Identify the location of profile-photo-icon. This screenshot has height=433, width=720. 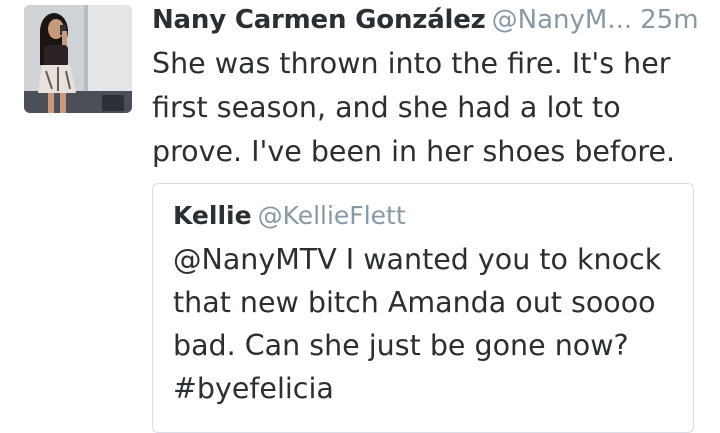
(78, 59).